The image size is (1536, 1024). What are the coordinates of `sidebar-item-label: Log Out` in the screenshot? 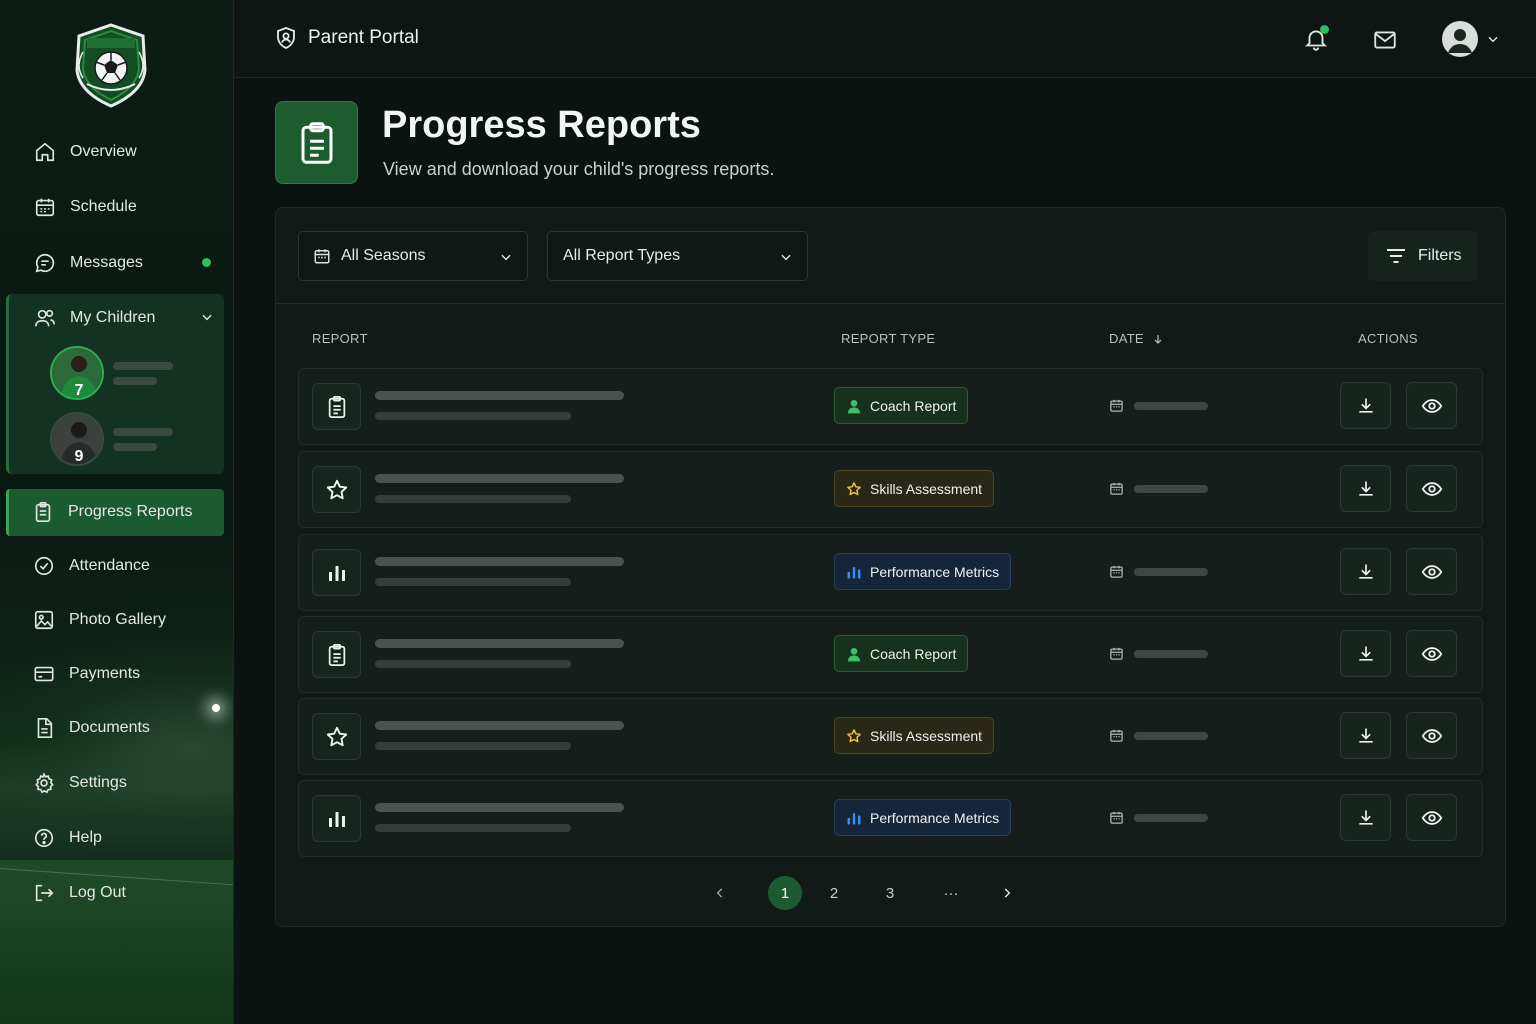 It's located at (97, 892).